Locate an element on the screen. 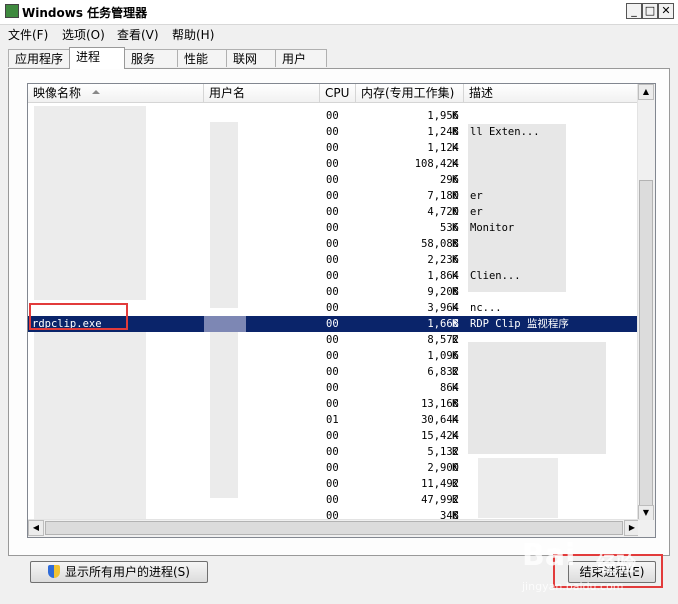 The image size is (678, 604). table-row: 00 8,572 K is located at coordinates (334, 340).